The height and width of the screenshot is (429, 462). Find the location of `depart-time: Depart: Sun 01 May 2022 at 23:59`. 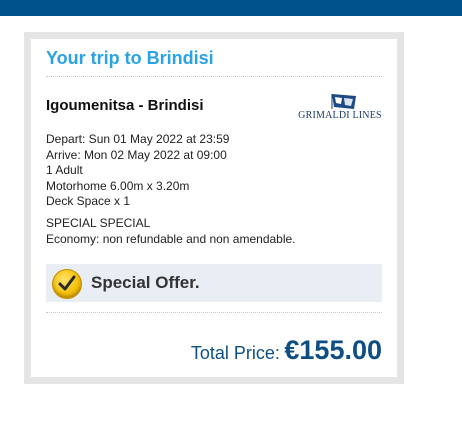

depart-time: Depart: Sun 01 May 2022 at 23:59 is located at coordinates (138, 139).